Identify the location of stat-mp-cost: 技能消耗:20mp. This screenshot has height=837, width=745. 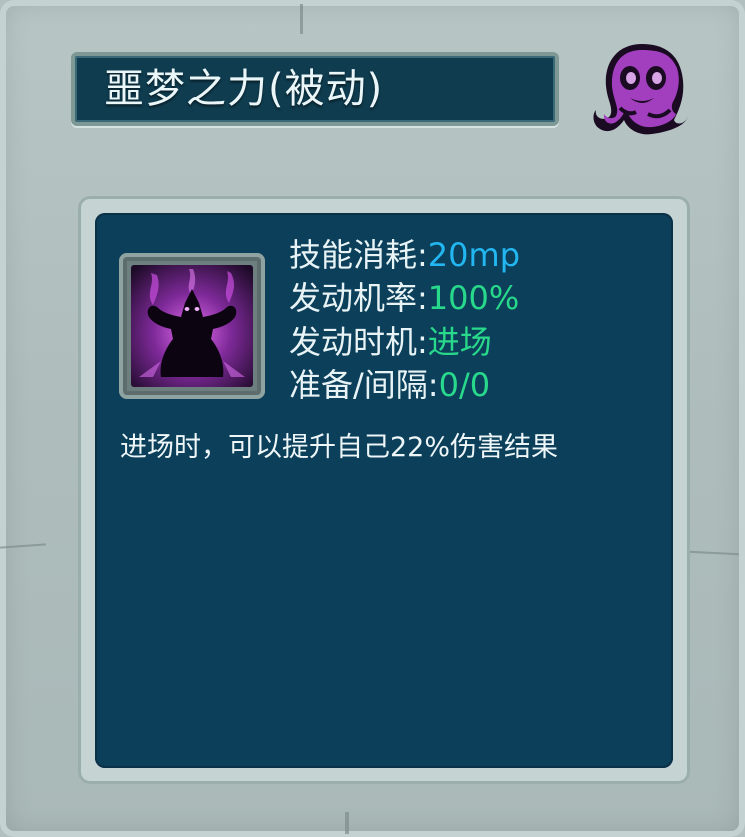
(404, 255).